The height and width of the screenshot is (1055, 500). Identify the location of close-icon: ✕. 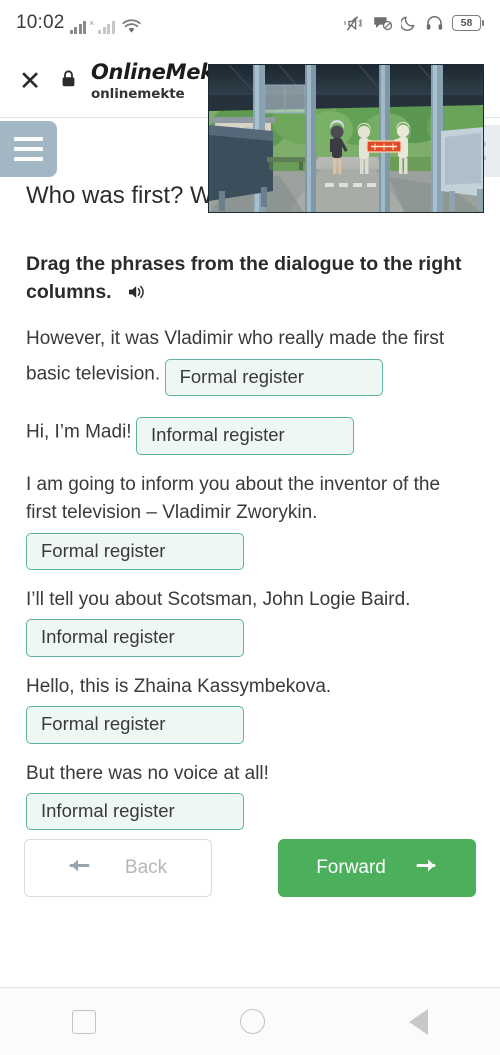
(30, 81).